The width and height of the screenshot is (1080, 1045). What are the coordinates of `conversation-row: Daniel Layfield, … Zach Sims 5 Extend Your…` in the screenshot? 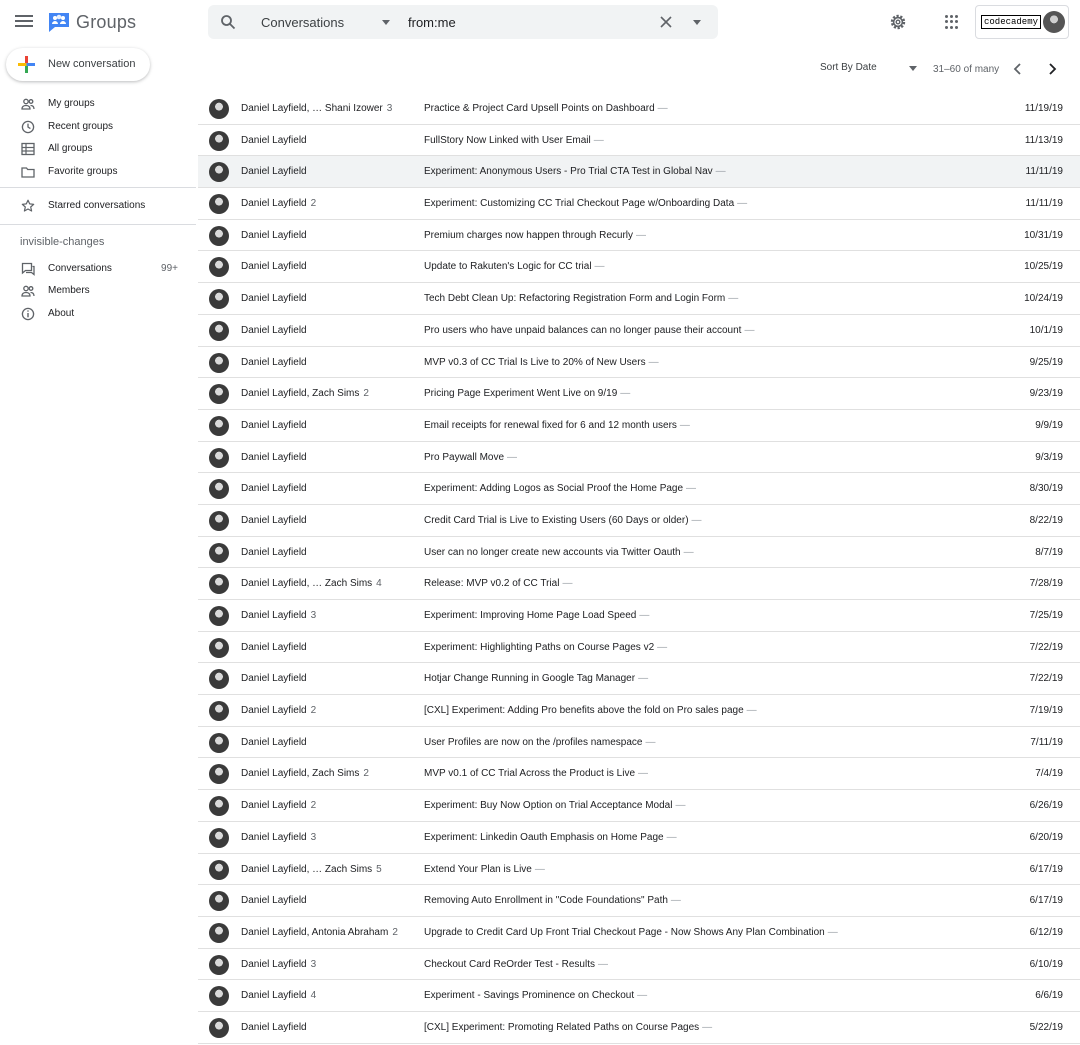 It's located at (639, 870).